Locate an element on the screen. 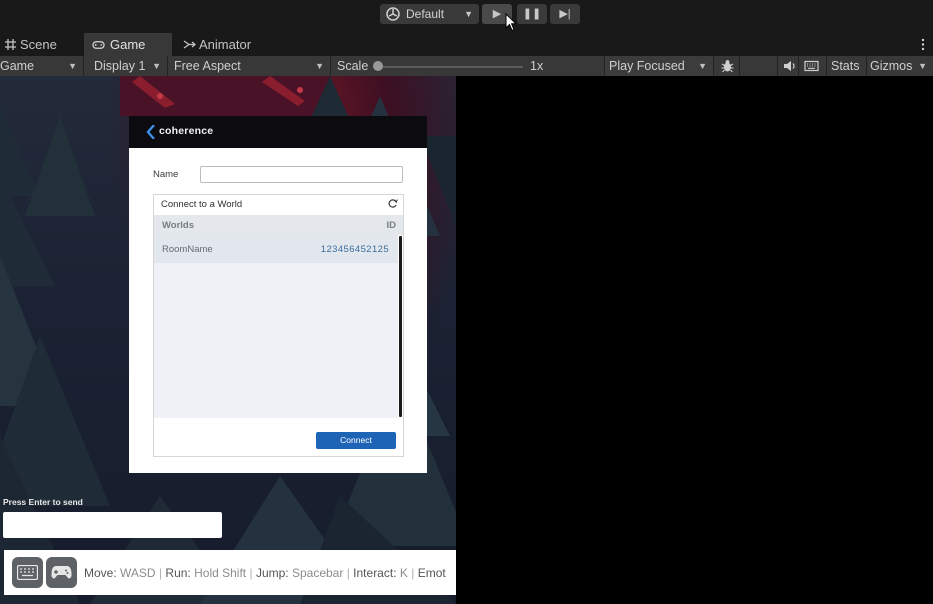 The height and width of the screenshot is (604, 933). hint-move-value: WASD is located at coordinates (138, 573).